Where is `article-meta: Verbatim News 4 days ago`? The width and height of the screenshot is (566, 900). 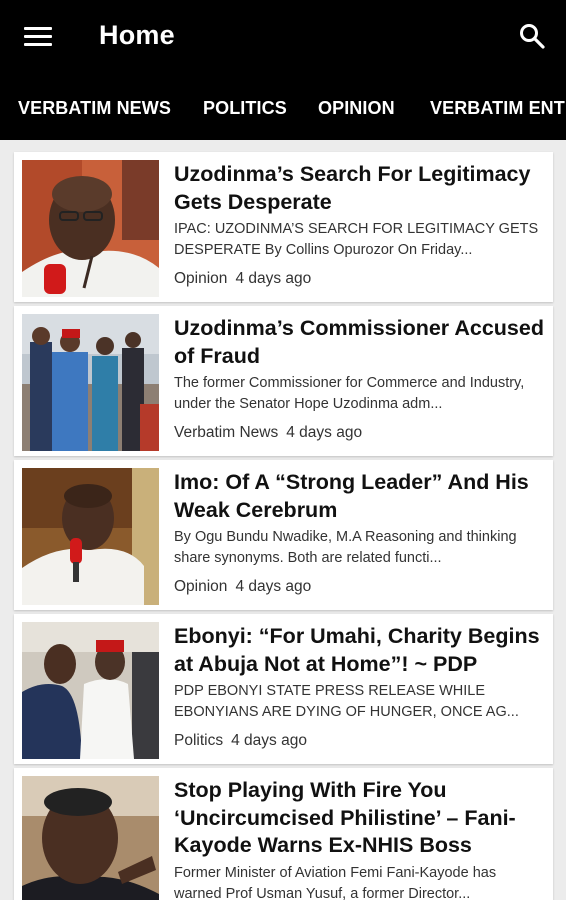 article-meta: Verbatim News 4 days ago is located at coordinates (268, 433).